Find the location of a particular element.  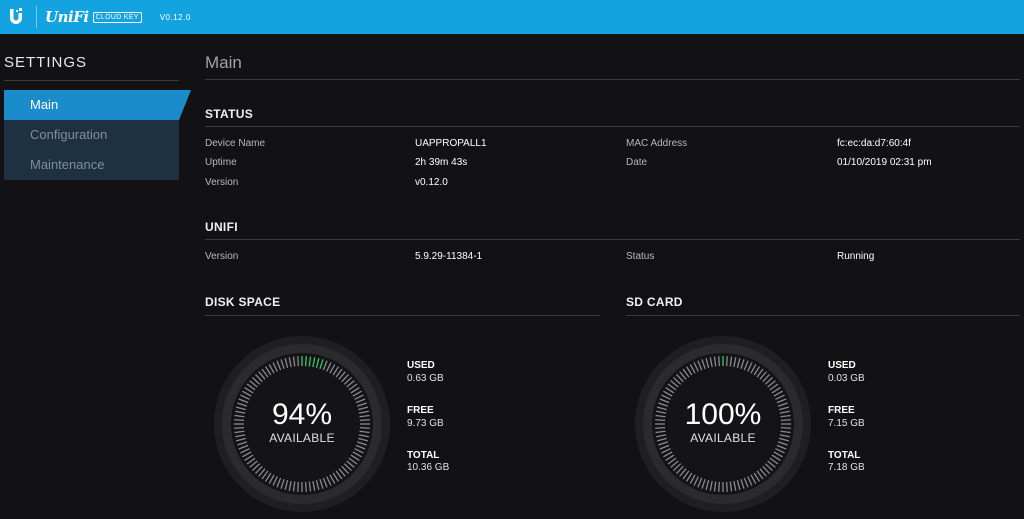

page-title: Main is located at coordinates (223, 62).